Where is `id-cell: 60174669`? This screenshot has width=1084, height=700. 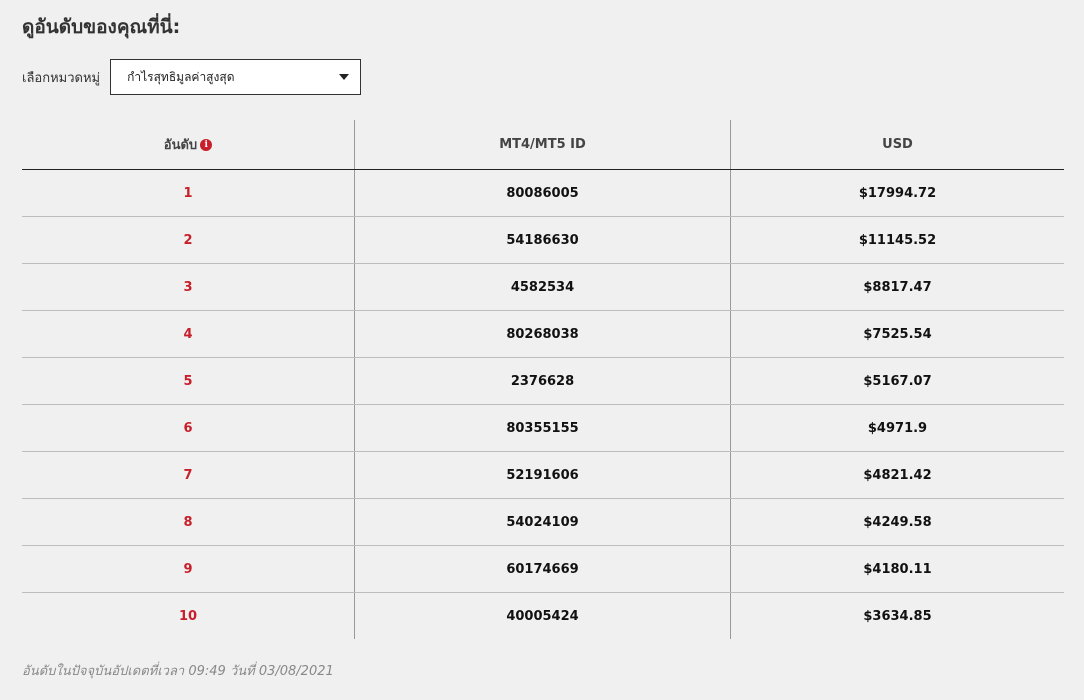 id-cell: 60174669 is located at coordinates (542, 569).